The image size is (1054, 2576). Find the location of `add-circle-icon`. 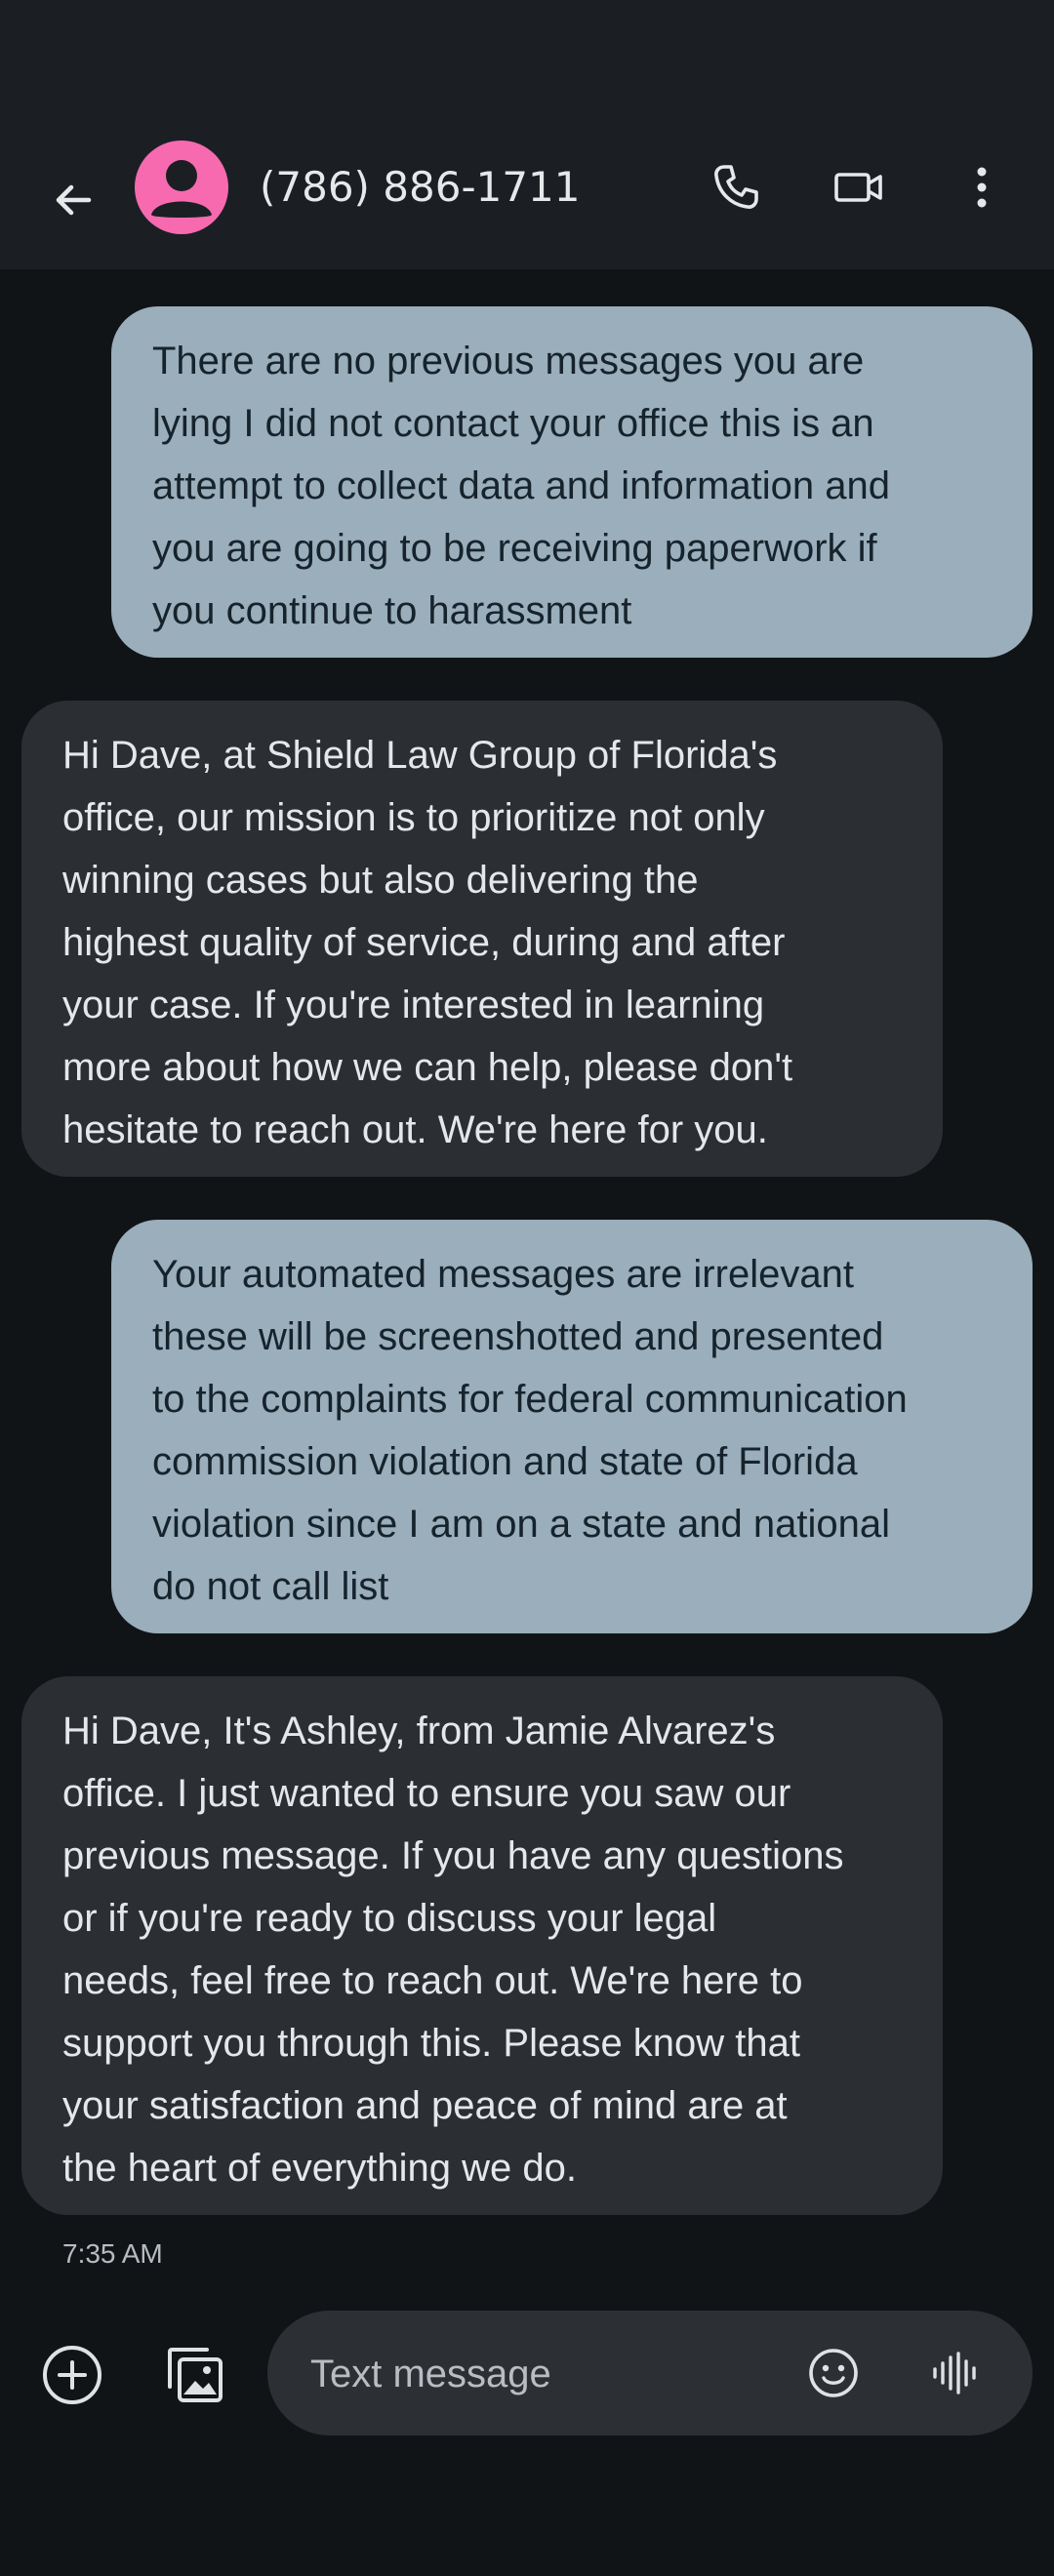

add-circle-icon is located at coordinates (72, 2375).